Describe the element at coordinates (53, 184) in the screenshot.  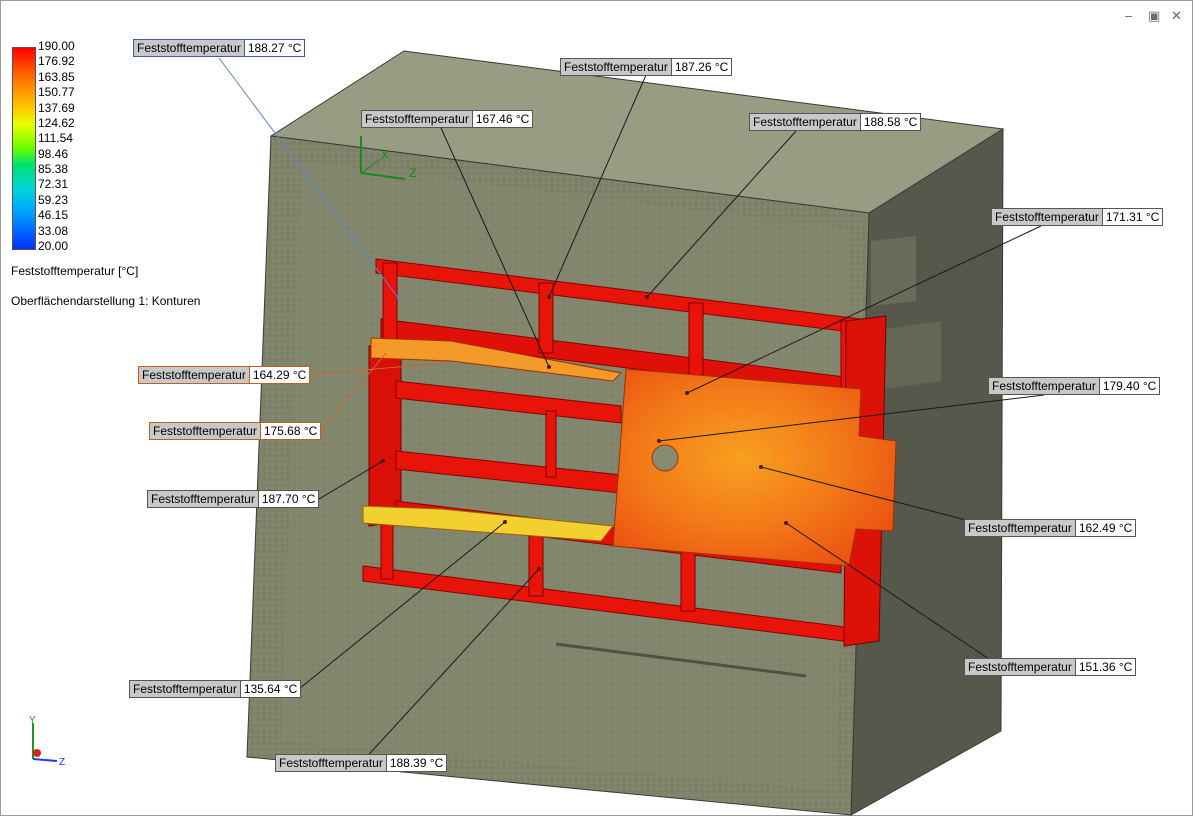
I see `legend-tick: 72.31` at that location.